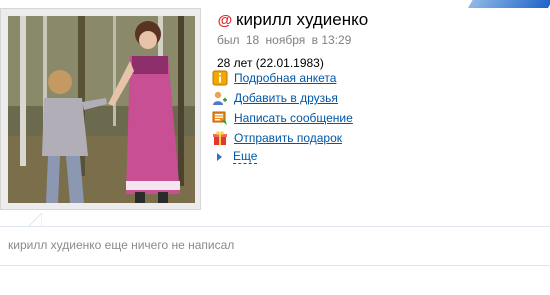 The width and height of the screenshot is (550, 295). I want to click on corner-decoration, so click(508, 4).